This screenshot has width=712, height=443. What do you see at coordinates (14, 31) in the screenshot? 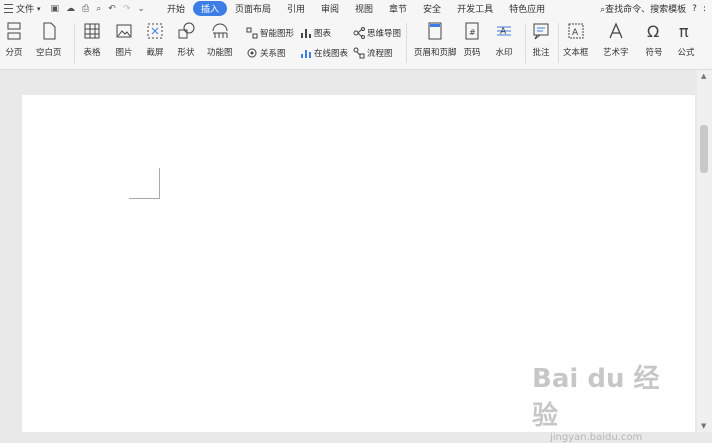
I see `page-break-icon` at bounding box center [14, 31].